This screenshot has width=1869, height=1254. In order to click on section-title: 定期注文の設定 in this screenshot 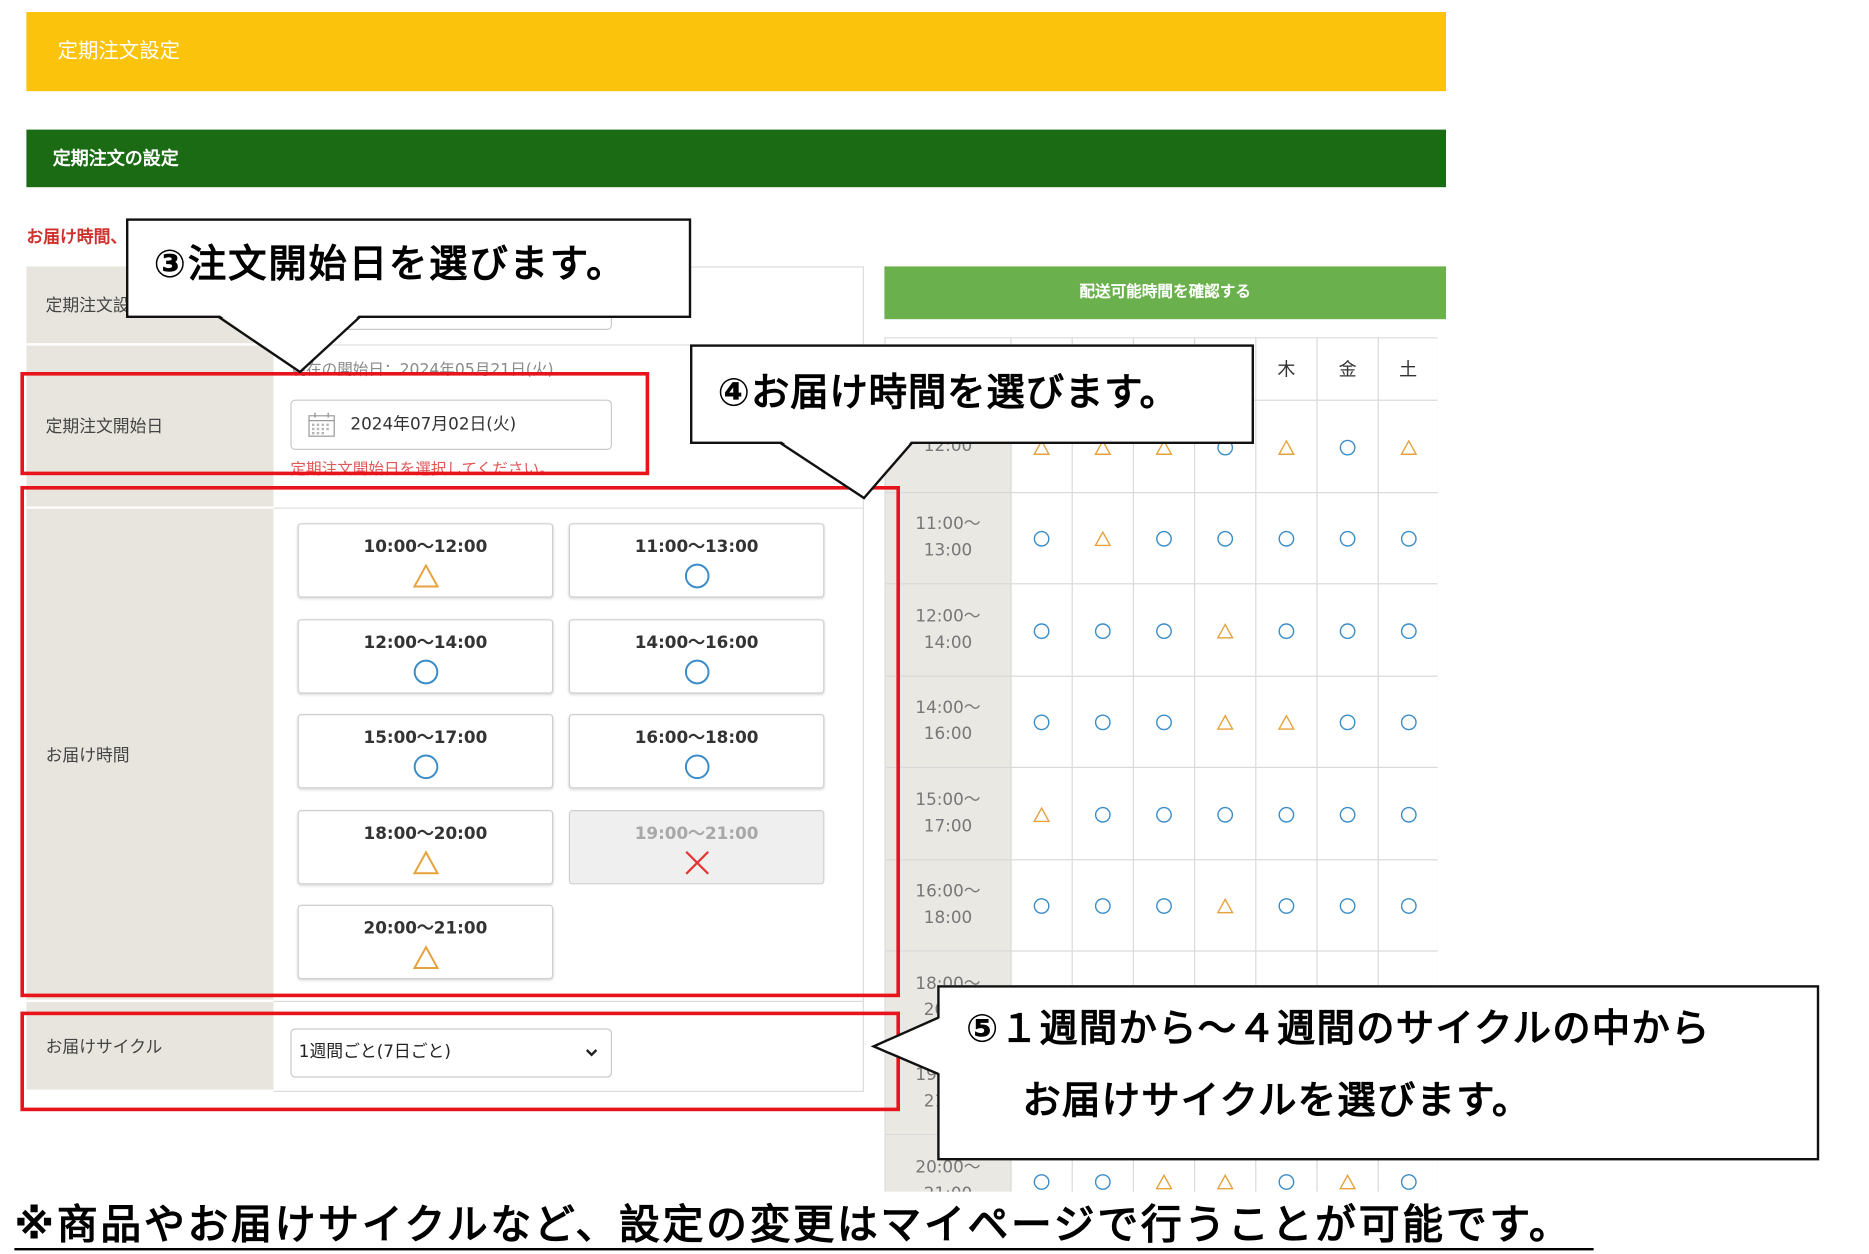, I will do `click(115, 158)`.